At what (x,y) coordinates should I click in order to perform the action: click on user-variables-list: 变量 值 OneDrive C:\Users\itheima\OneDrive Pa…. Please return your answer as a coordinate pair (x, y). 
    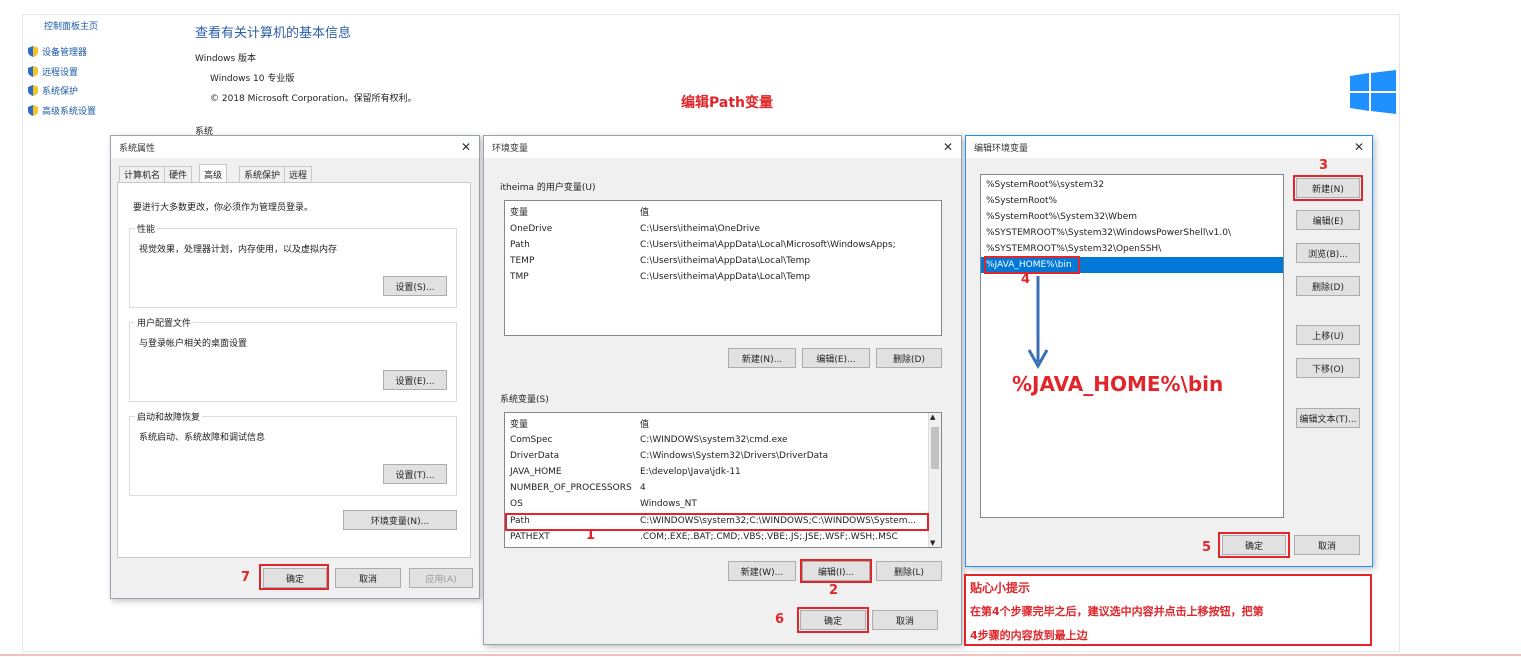
    Looking at the image, I should click on (723, 268).